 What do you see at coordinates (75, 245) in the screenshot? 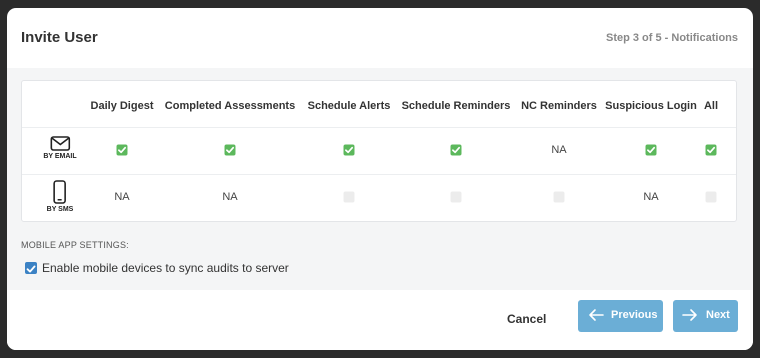
I see `mobile-settings-label: MOBILE APP SETTINGS:` at bounding box center [75, 245].